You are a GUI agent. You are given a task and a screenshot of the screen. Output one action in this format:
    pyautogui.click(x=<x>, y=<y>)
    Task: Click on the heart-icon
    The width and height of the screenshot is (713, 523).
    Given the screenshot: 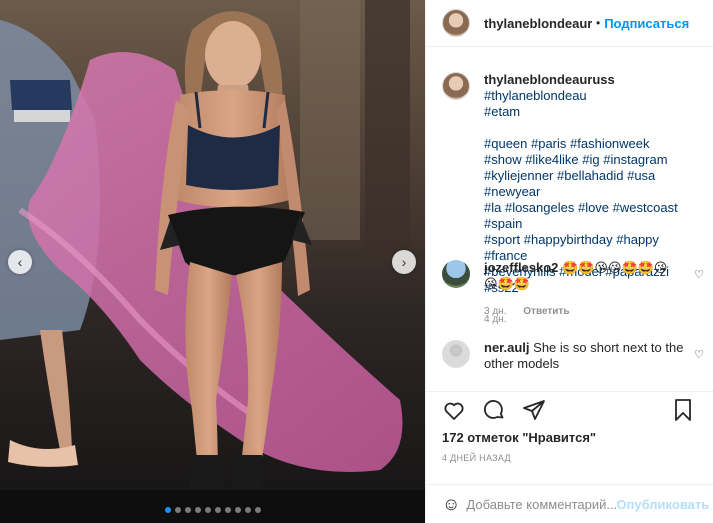 What is the action you would take?
    pyautogui.click(x=454, y=411)
    